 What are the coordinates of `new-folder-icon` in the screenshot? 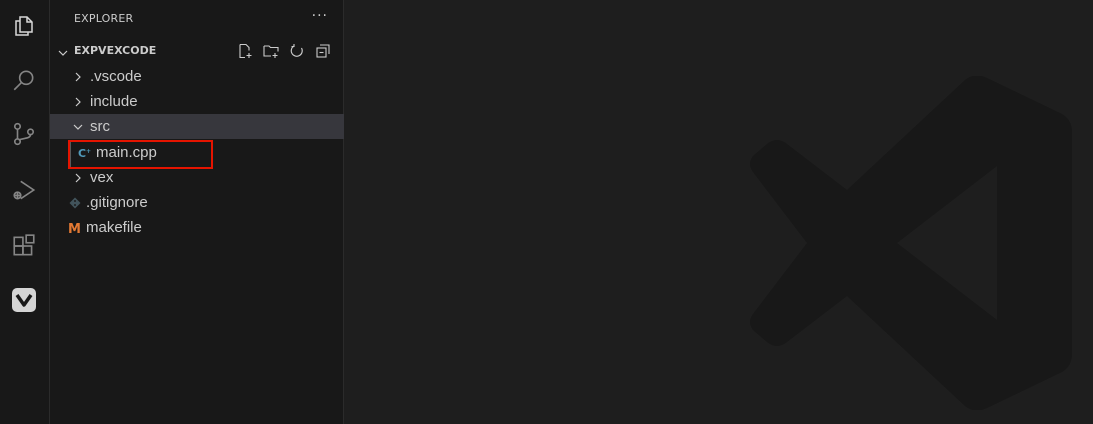 It's located at (271, 51).